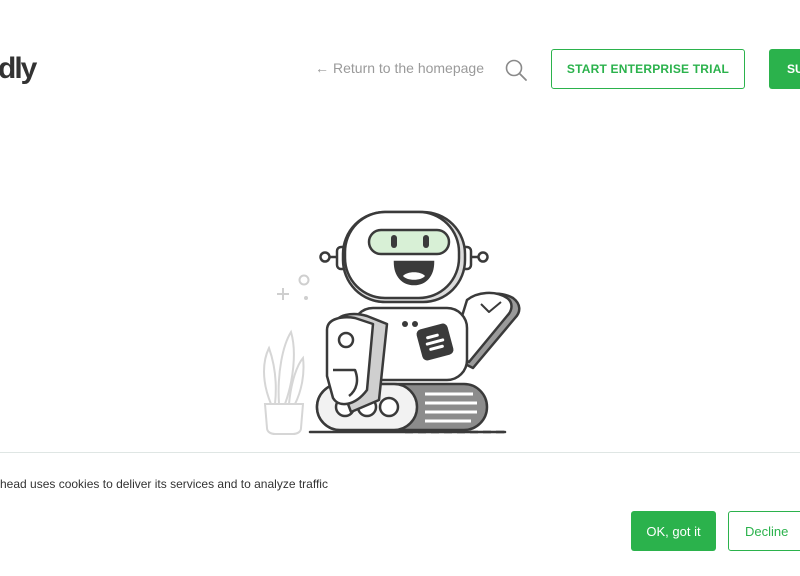 The width and height of the screenshot is (800, 576). I want to click on signup-button: SU, so click(784, 69).